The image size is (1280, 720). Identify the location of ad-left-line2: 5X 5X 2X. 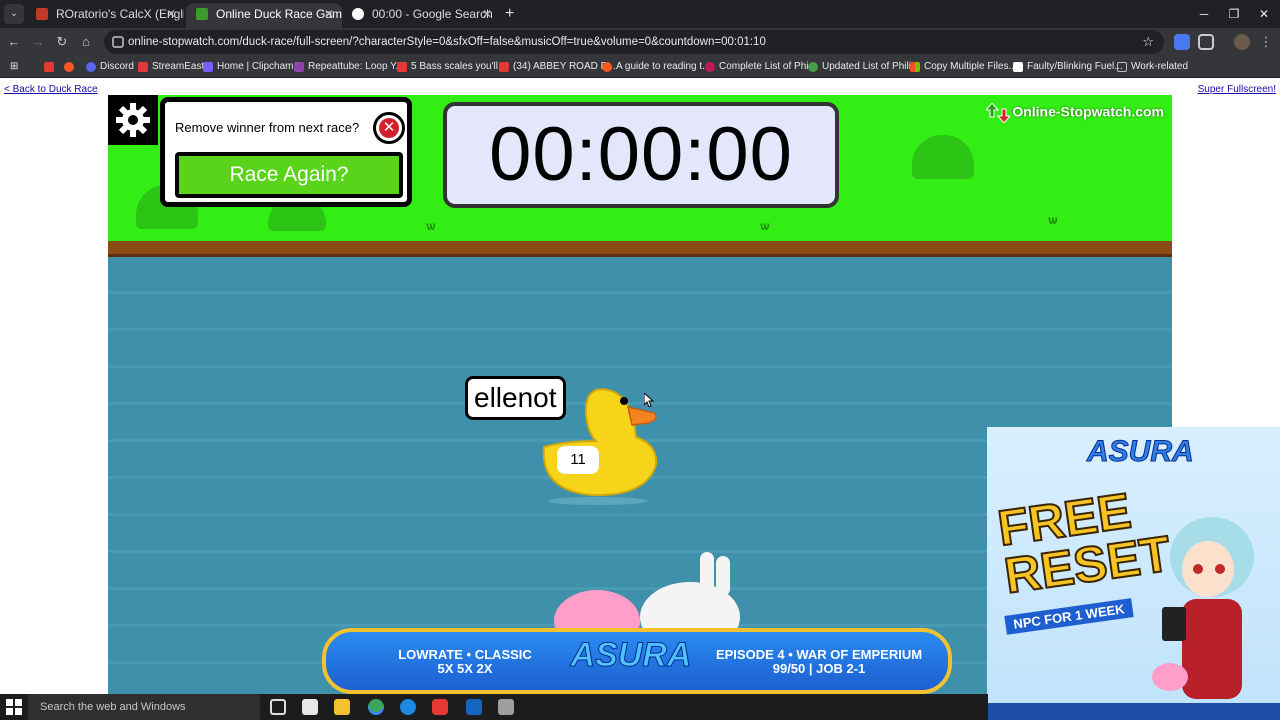
(465, 668).